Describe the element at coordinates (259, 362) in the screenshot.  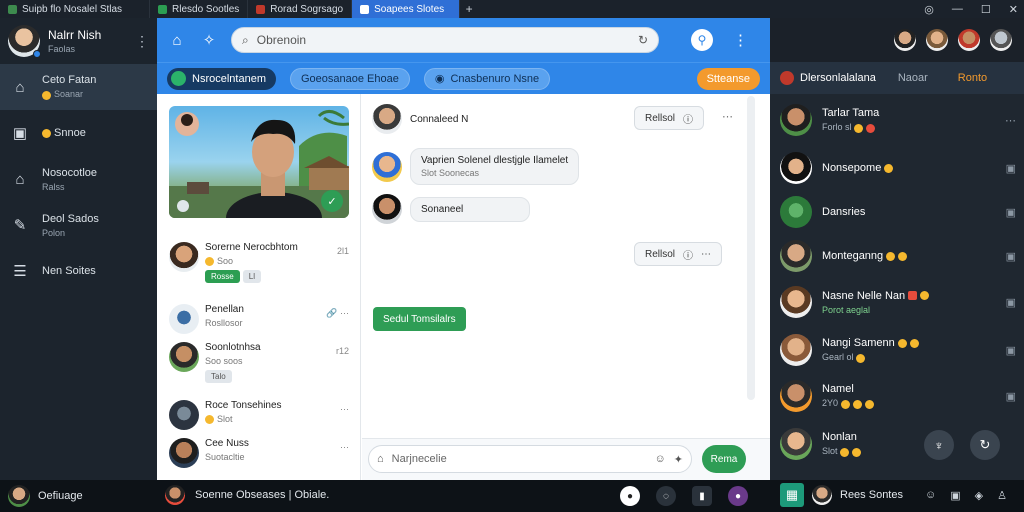
I see `list-item: Soonlotnhsa Soo soos Talo r12` at that location.